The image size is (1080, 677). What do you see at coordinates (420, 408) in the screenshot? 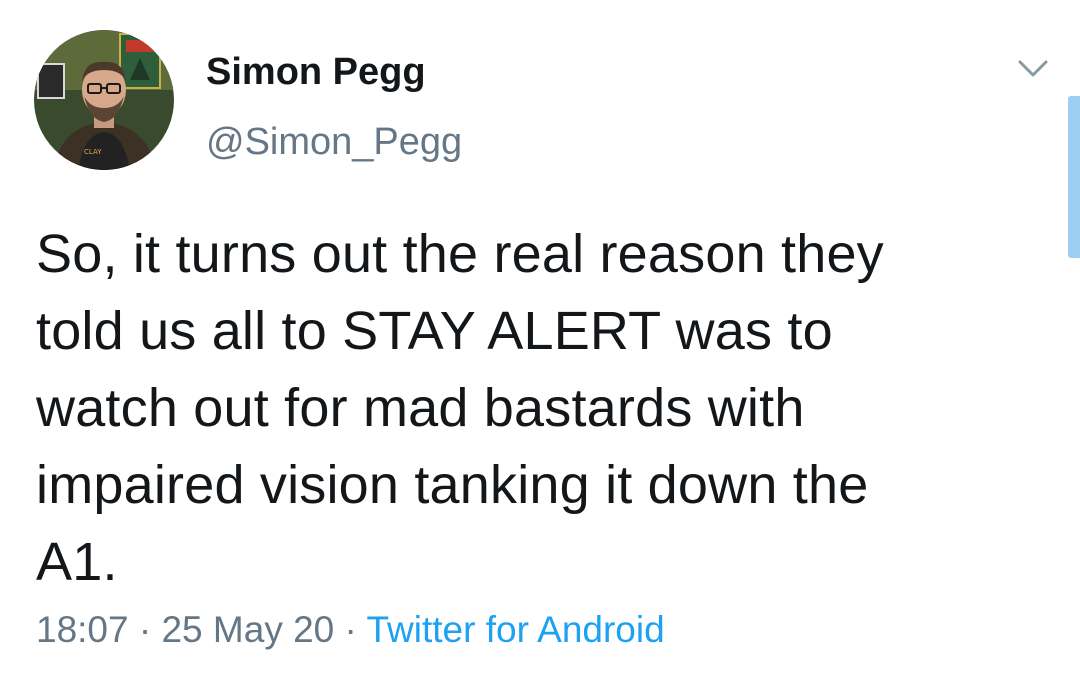
I see `tweet-text-line: watch out for mad bastards with` at bounding box center [420, 408].